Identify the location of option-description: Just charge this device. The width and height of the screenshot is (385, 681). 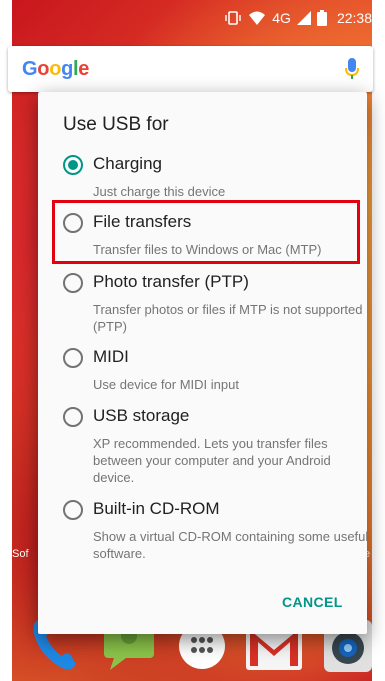
(159, 191).